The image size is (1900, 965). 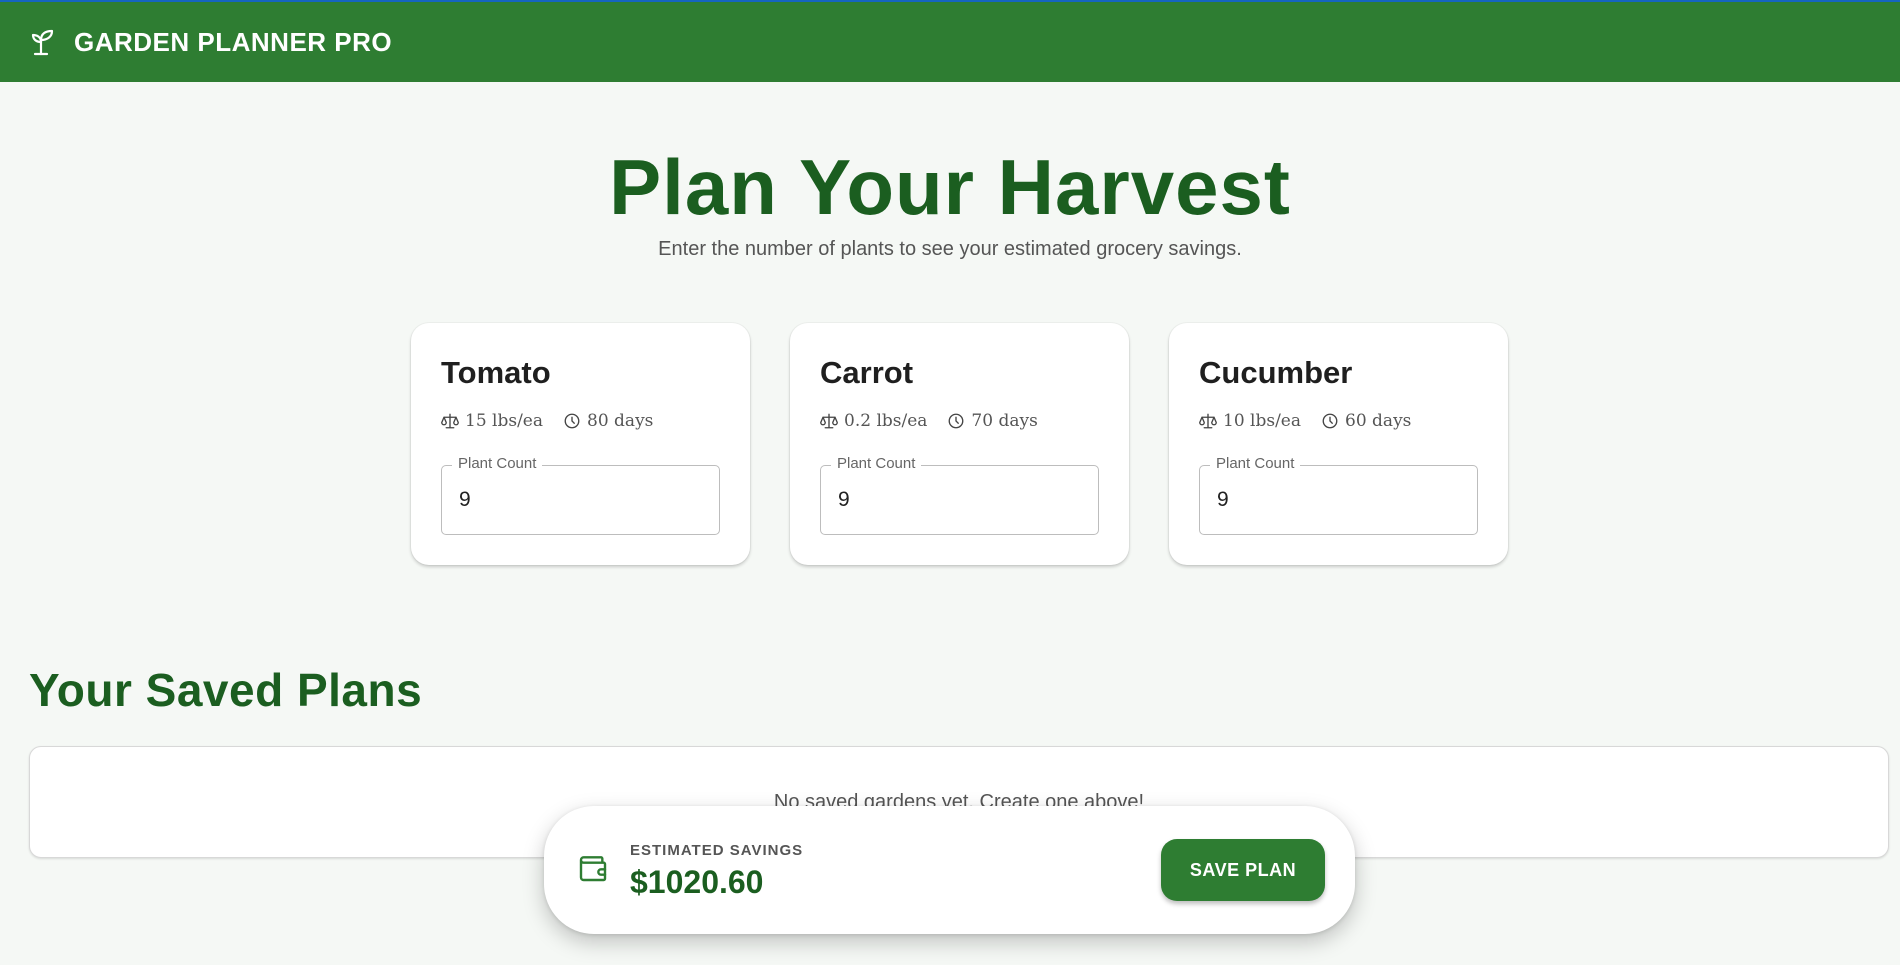 What do you see at coordinates (620, 421) in the screenshot?
I see `days-text: 80 days` at bounding box center [620, 421].